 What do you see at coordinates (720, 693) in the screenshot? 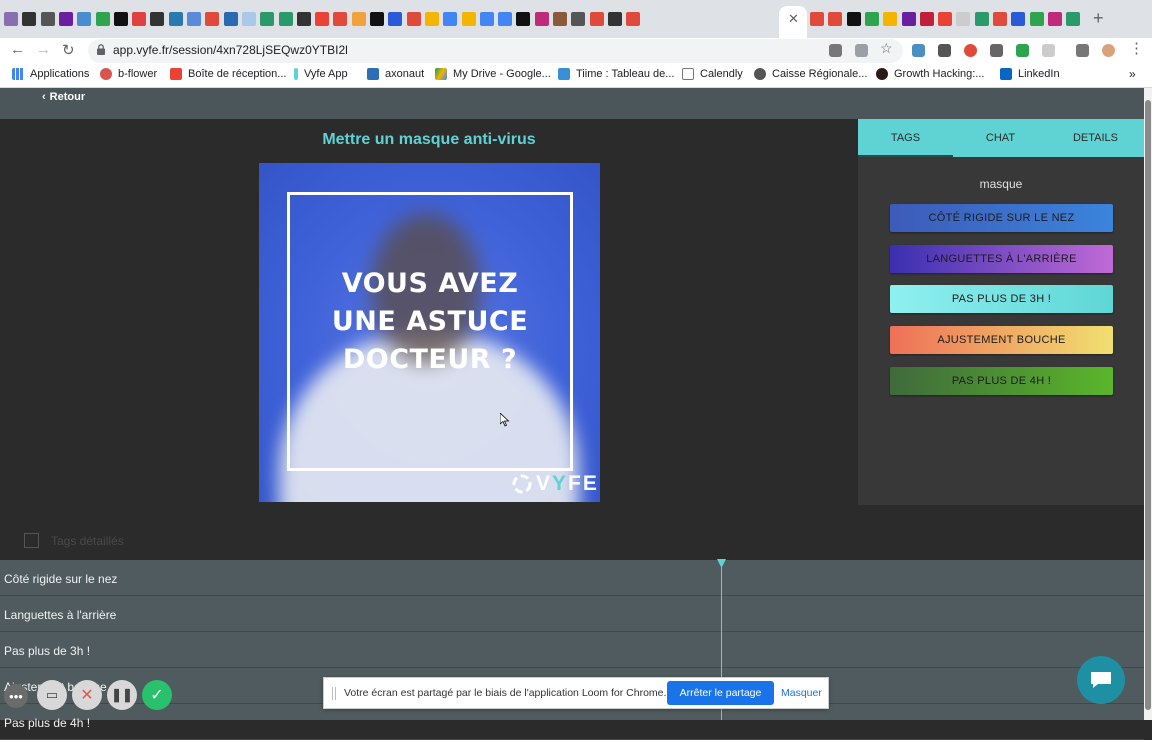
I see `stop-sharing-button: Arrêter le partage` at bounding box center [720, 693].